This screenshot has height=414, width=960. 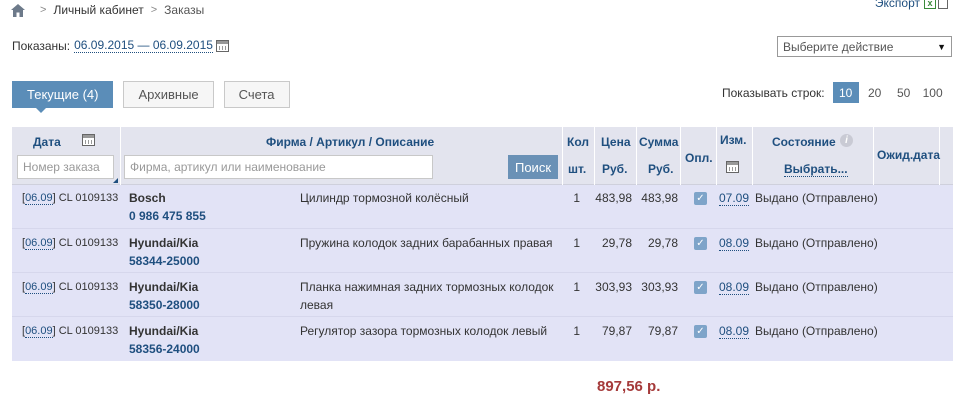 What do you see at coordinates (615, 169) in the screenshot?
I see `header-price-unit: Руб.` at bounding box center [615, 169].